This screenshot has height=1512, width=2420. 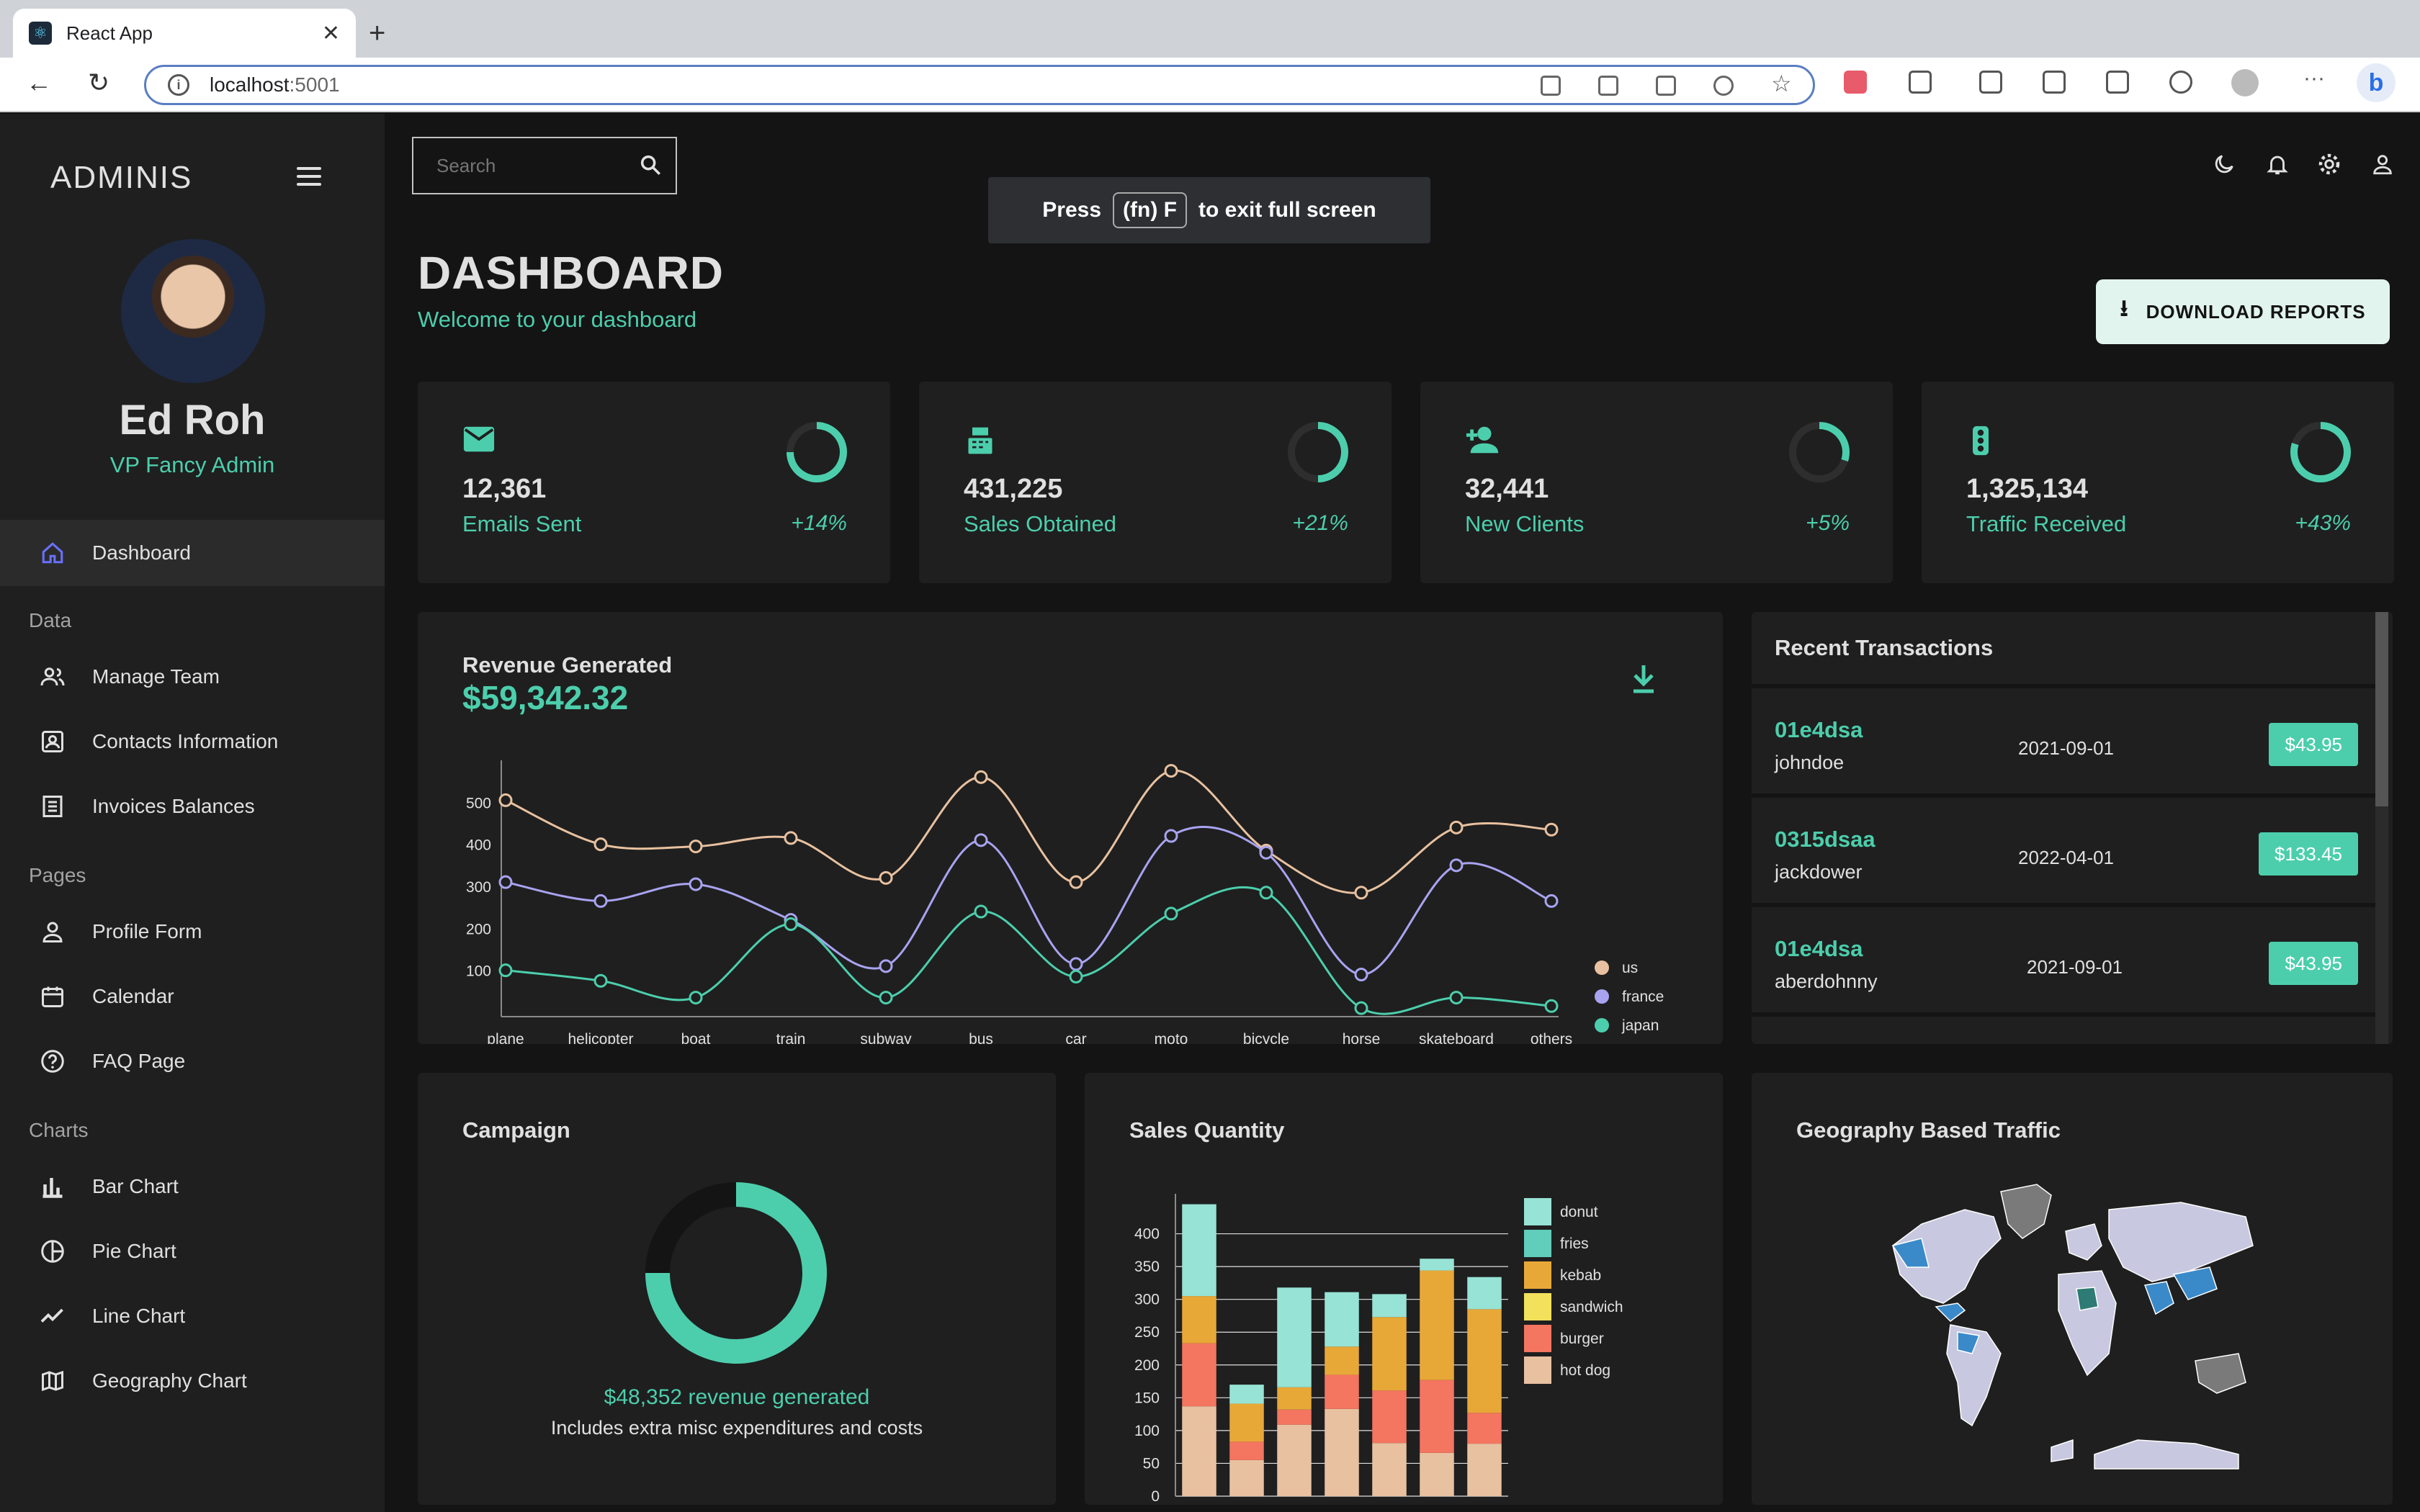 What do you see at coordinates (141, 552) in the screenshot?
I see `sidebar-item-label: Dashboard` at bounding box center [141, 552].